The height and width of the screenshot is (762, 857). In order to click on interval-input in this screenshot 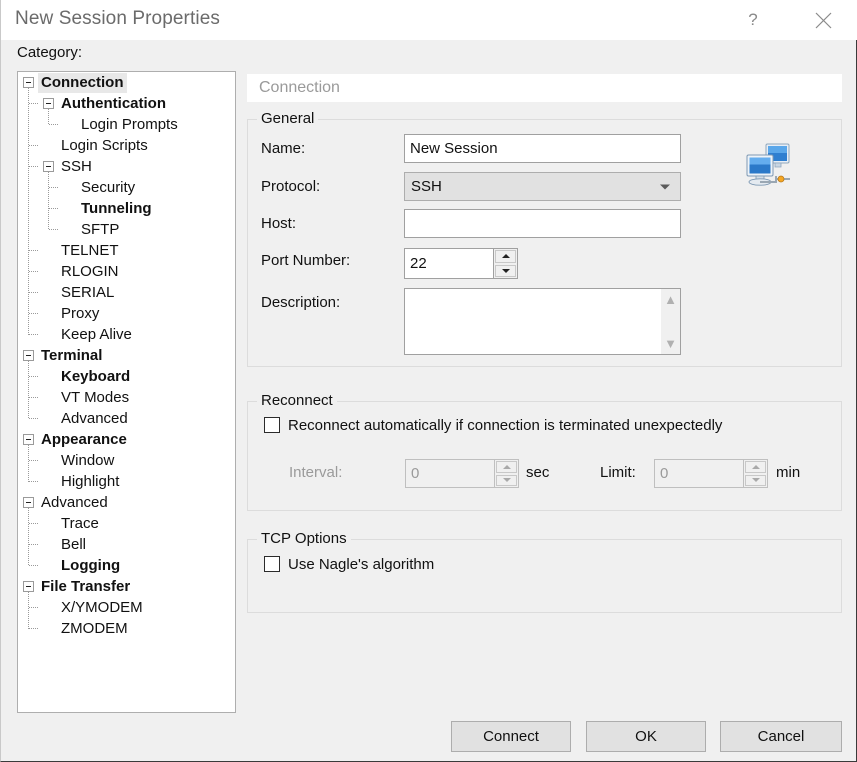, I will do `click(449, 473)`.